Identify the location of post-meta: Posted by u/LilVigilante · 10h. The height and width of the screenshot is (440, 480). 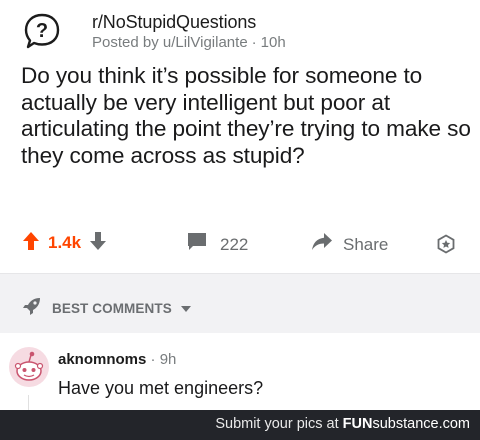
(189, 42).